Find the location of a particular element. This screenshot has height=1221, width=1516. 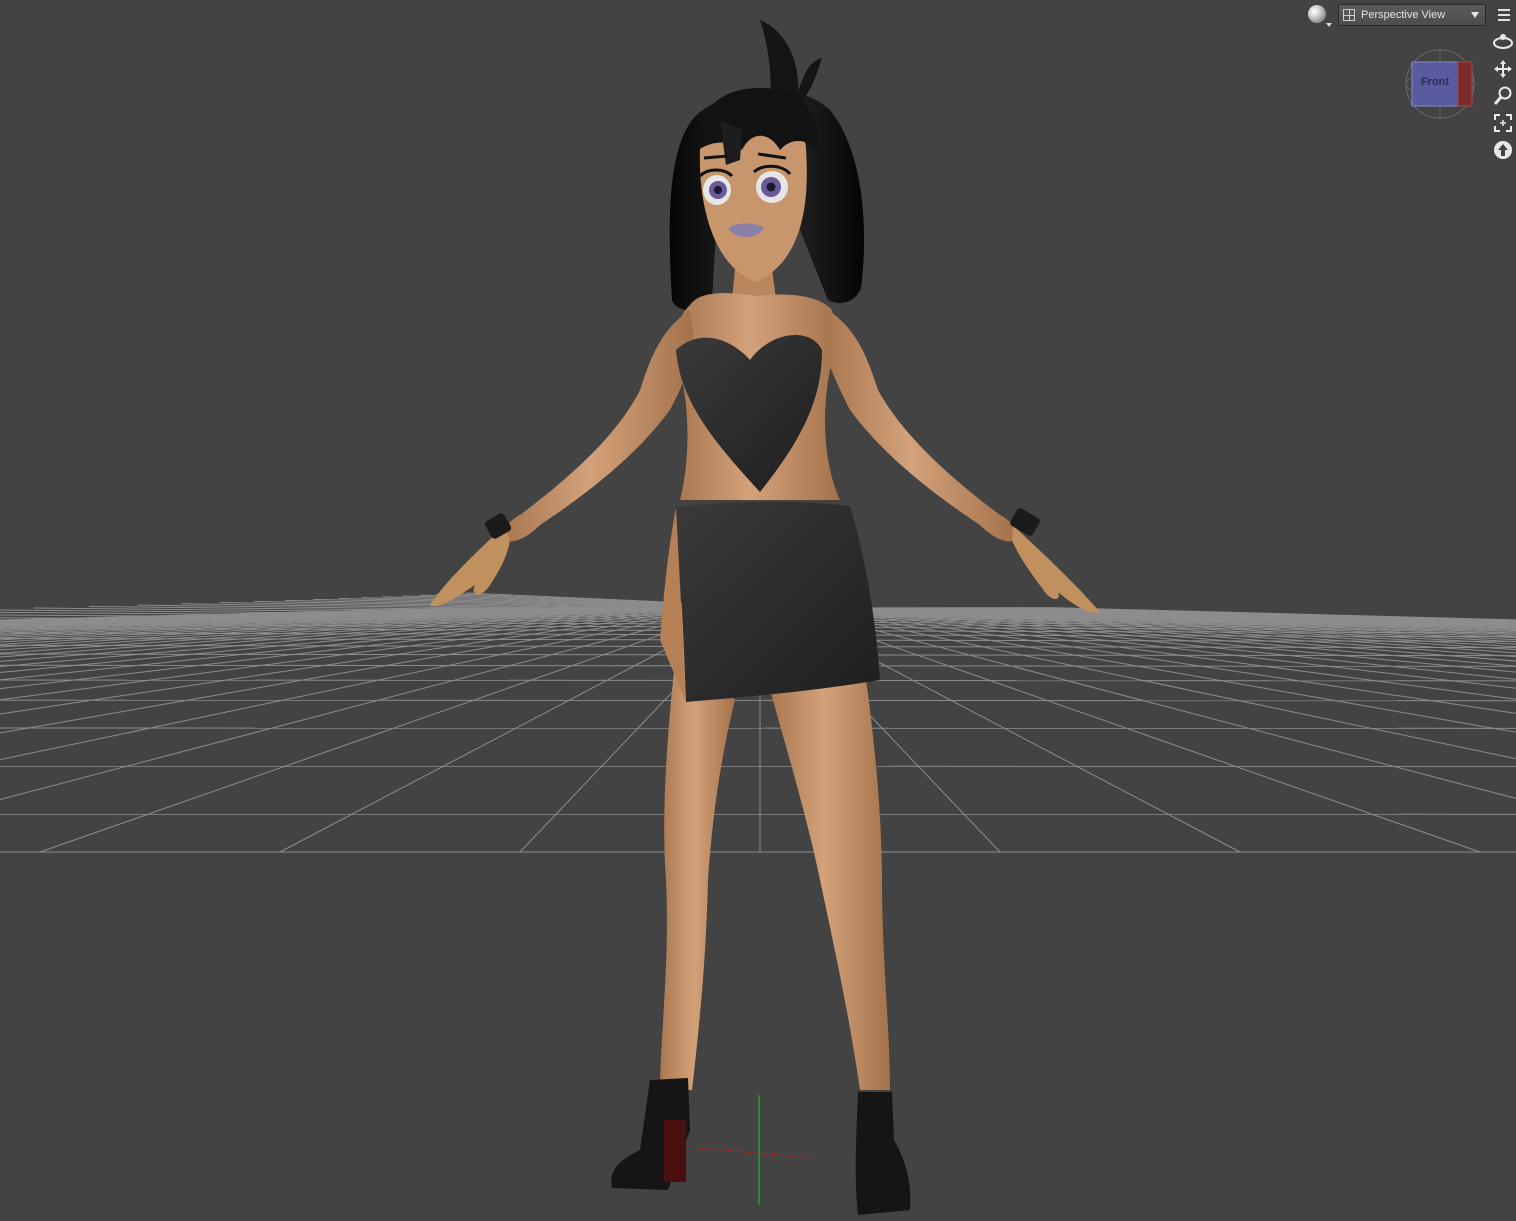

viewport-options-button is located at coordinates (1504, 15).